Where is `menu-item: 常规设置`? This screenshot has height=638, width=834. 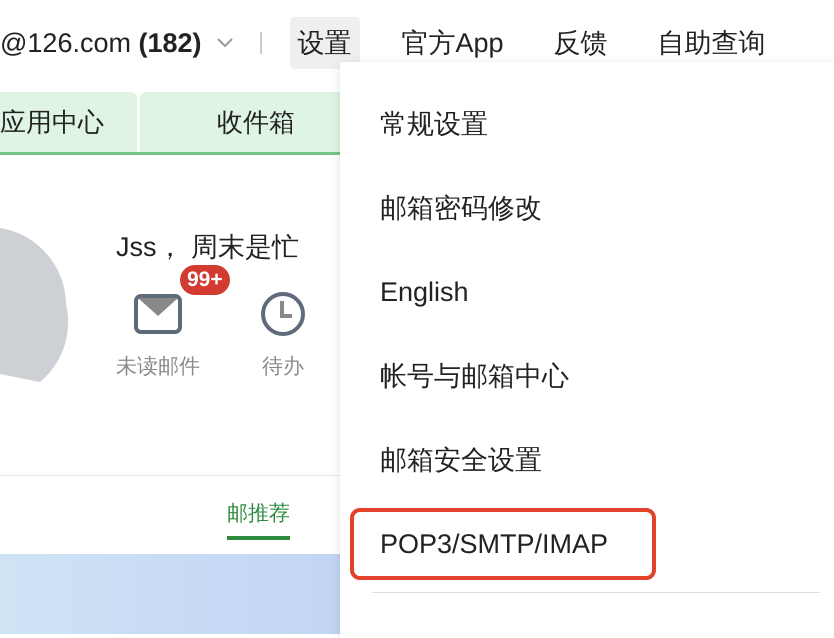 menu-item: 常规设置 is located at coordinates (587, 124).